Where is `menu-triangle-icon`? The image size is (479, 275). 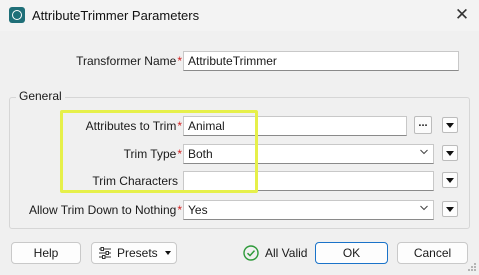
menu-triangle-icon is located at coordinates (168, 253).